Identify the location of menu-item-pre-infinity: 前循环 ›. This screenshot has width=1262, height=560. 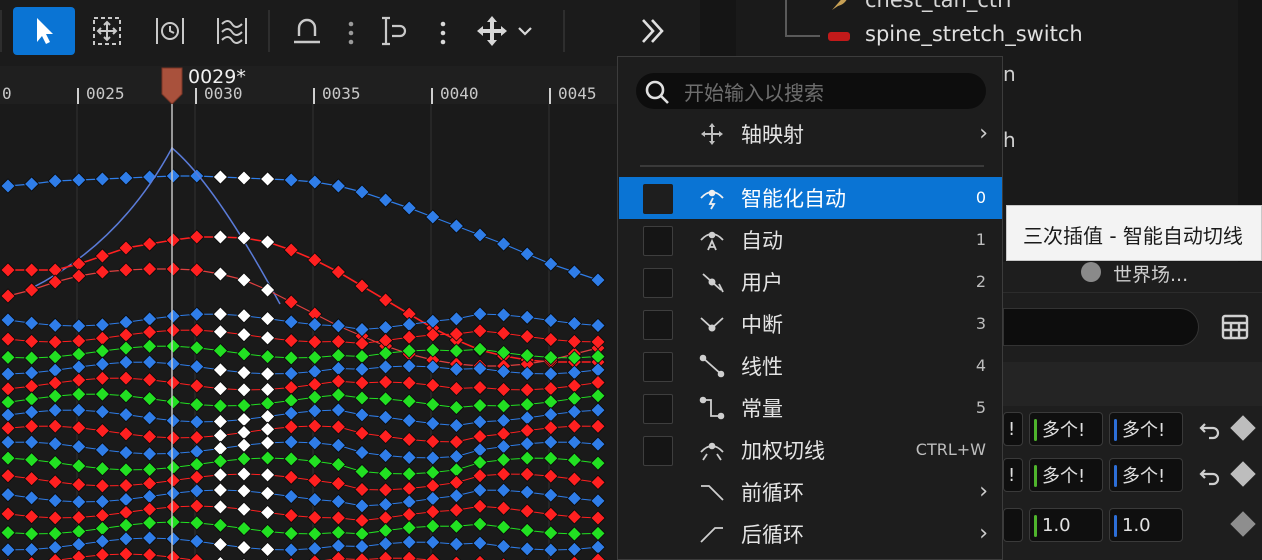
(810, 492).